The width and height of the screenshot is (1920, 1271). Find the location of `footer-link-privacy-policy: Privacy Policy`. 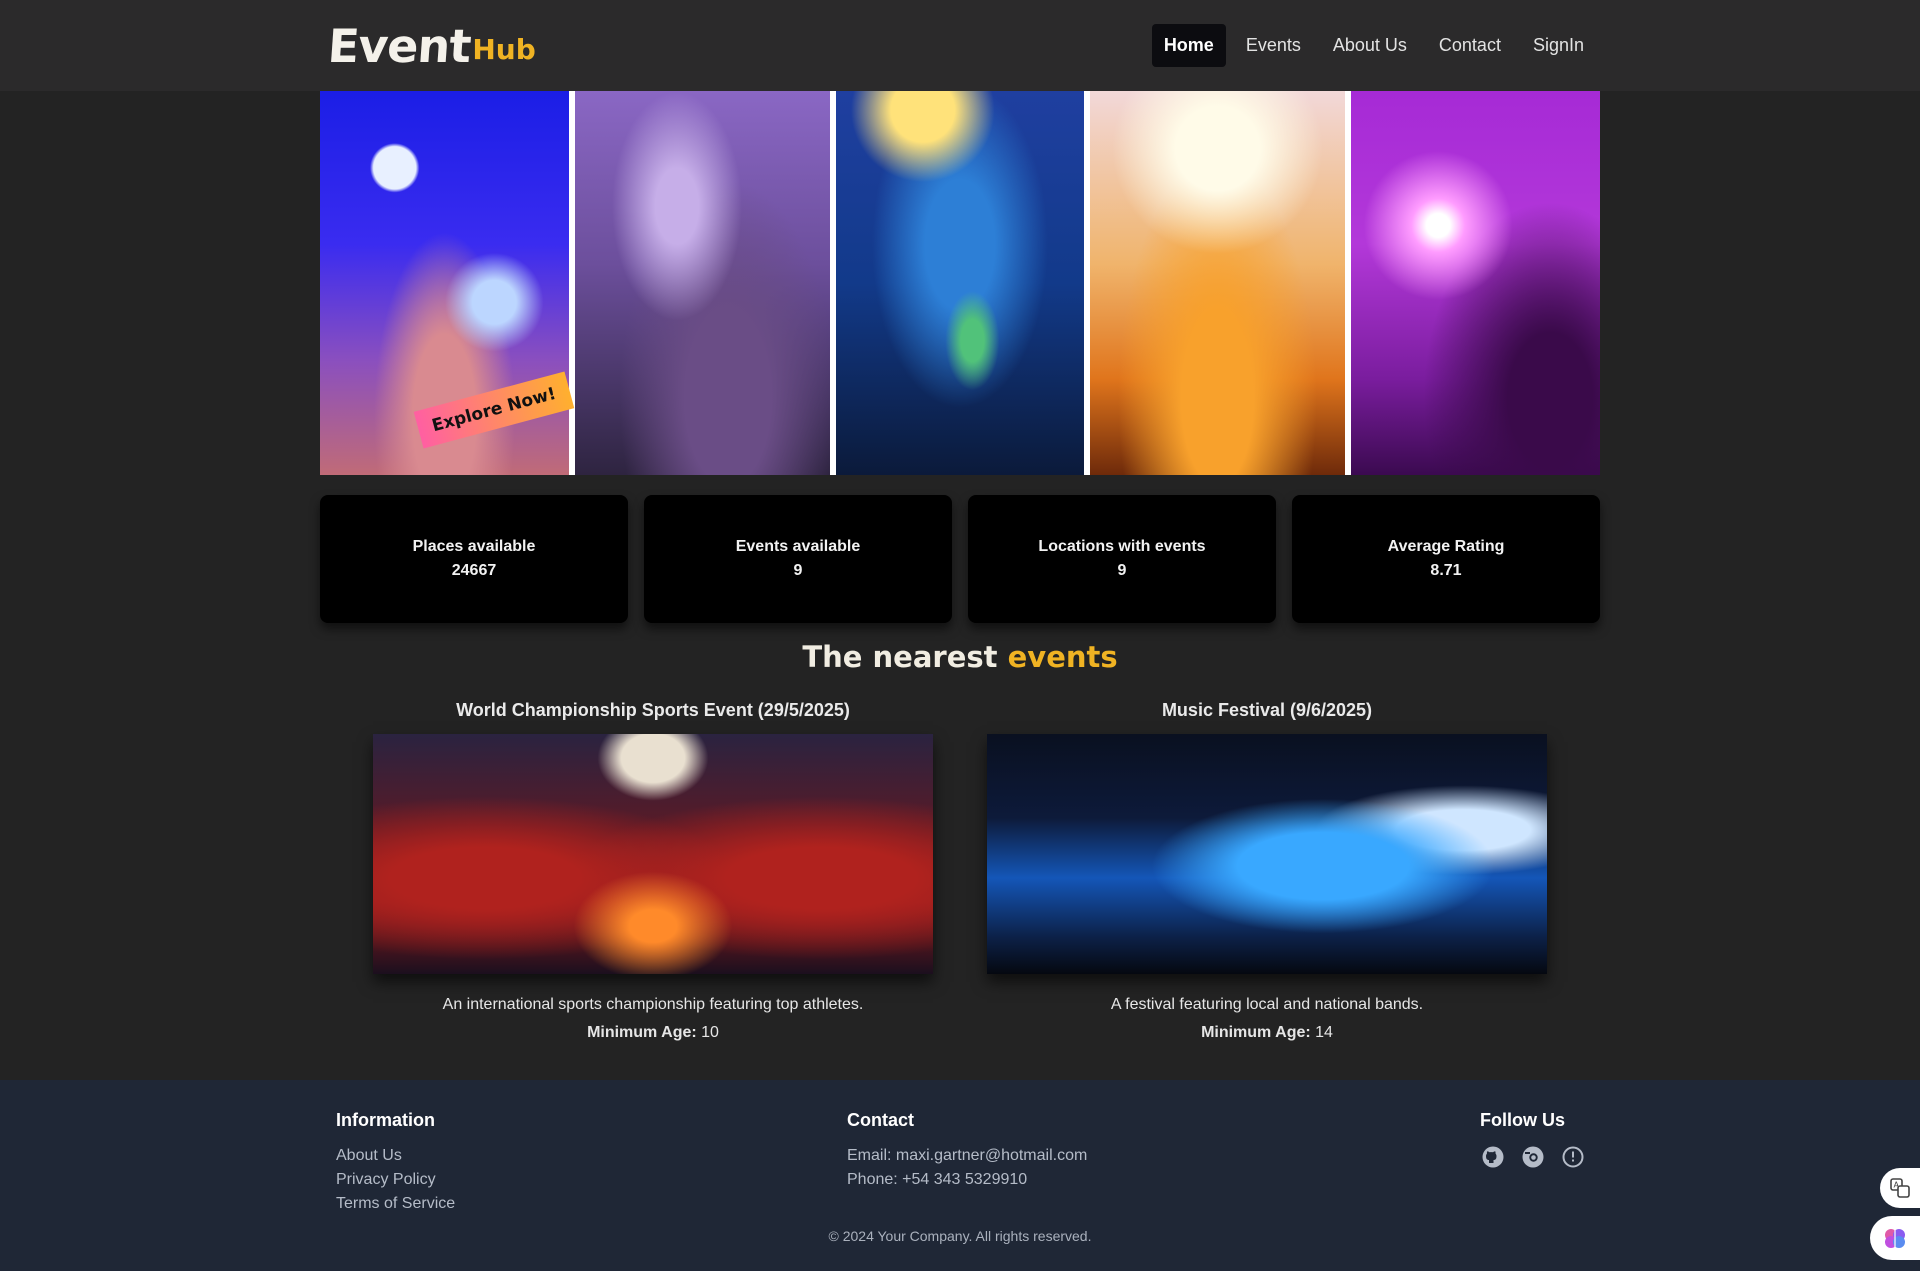

footer-link-privacy-policy: Privacy Policy is located at coordinates (395, 1180).